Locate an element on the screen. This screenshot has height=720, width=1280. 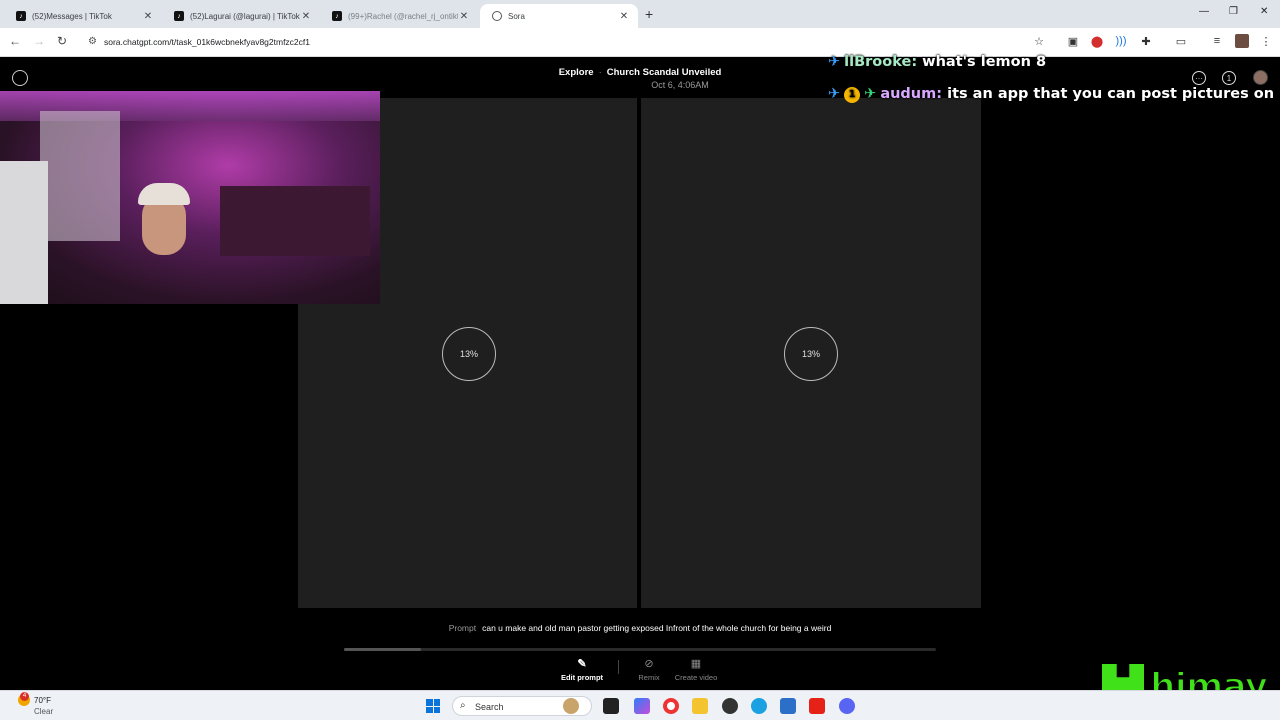
edit-prompt-button: ✎ Edit prompt is located at coordinates (582, 669).